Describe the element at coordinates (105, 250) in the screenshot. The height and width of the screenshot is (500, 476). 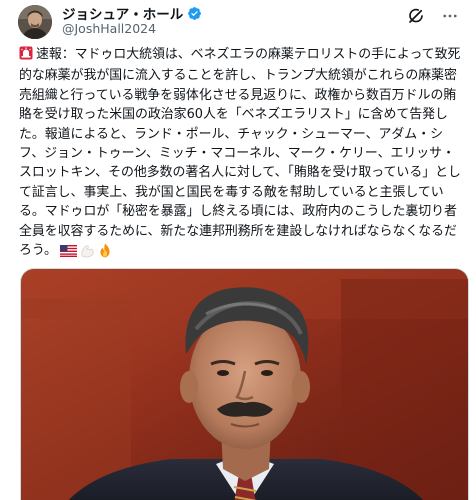
I see `fire-emoji` at that location.